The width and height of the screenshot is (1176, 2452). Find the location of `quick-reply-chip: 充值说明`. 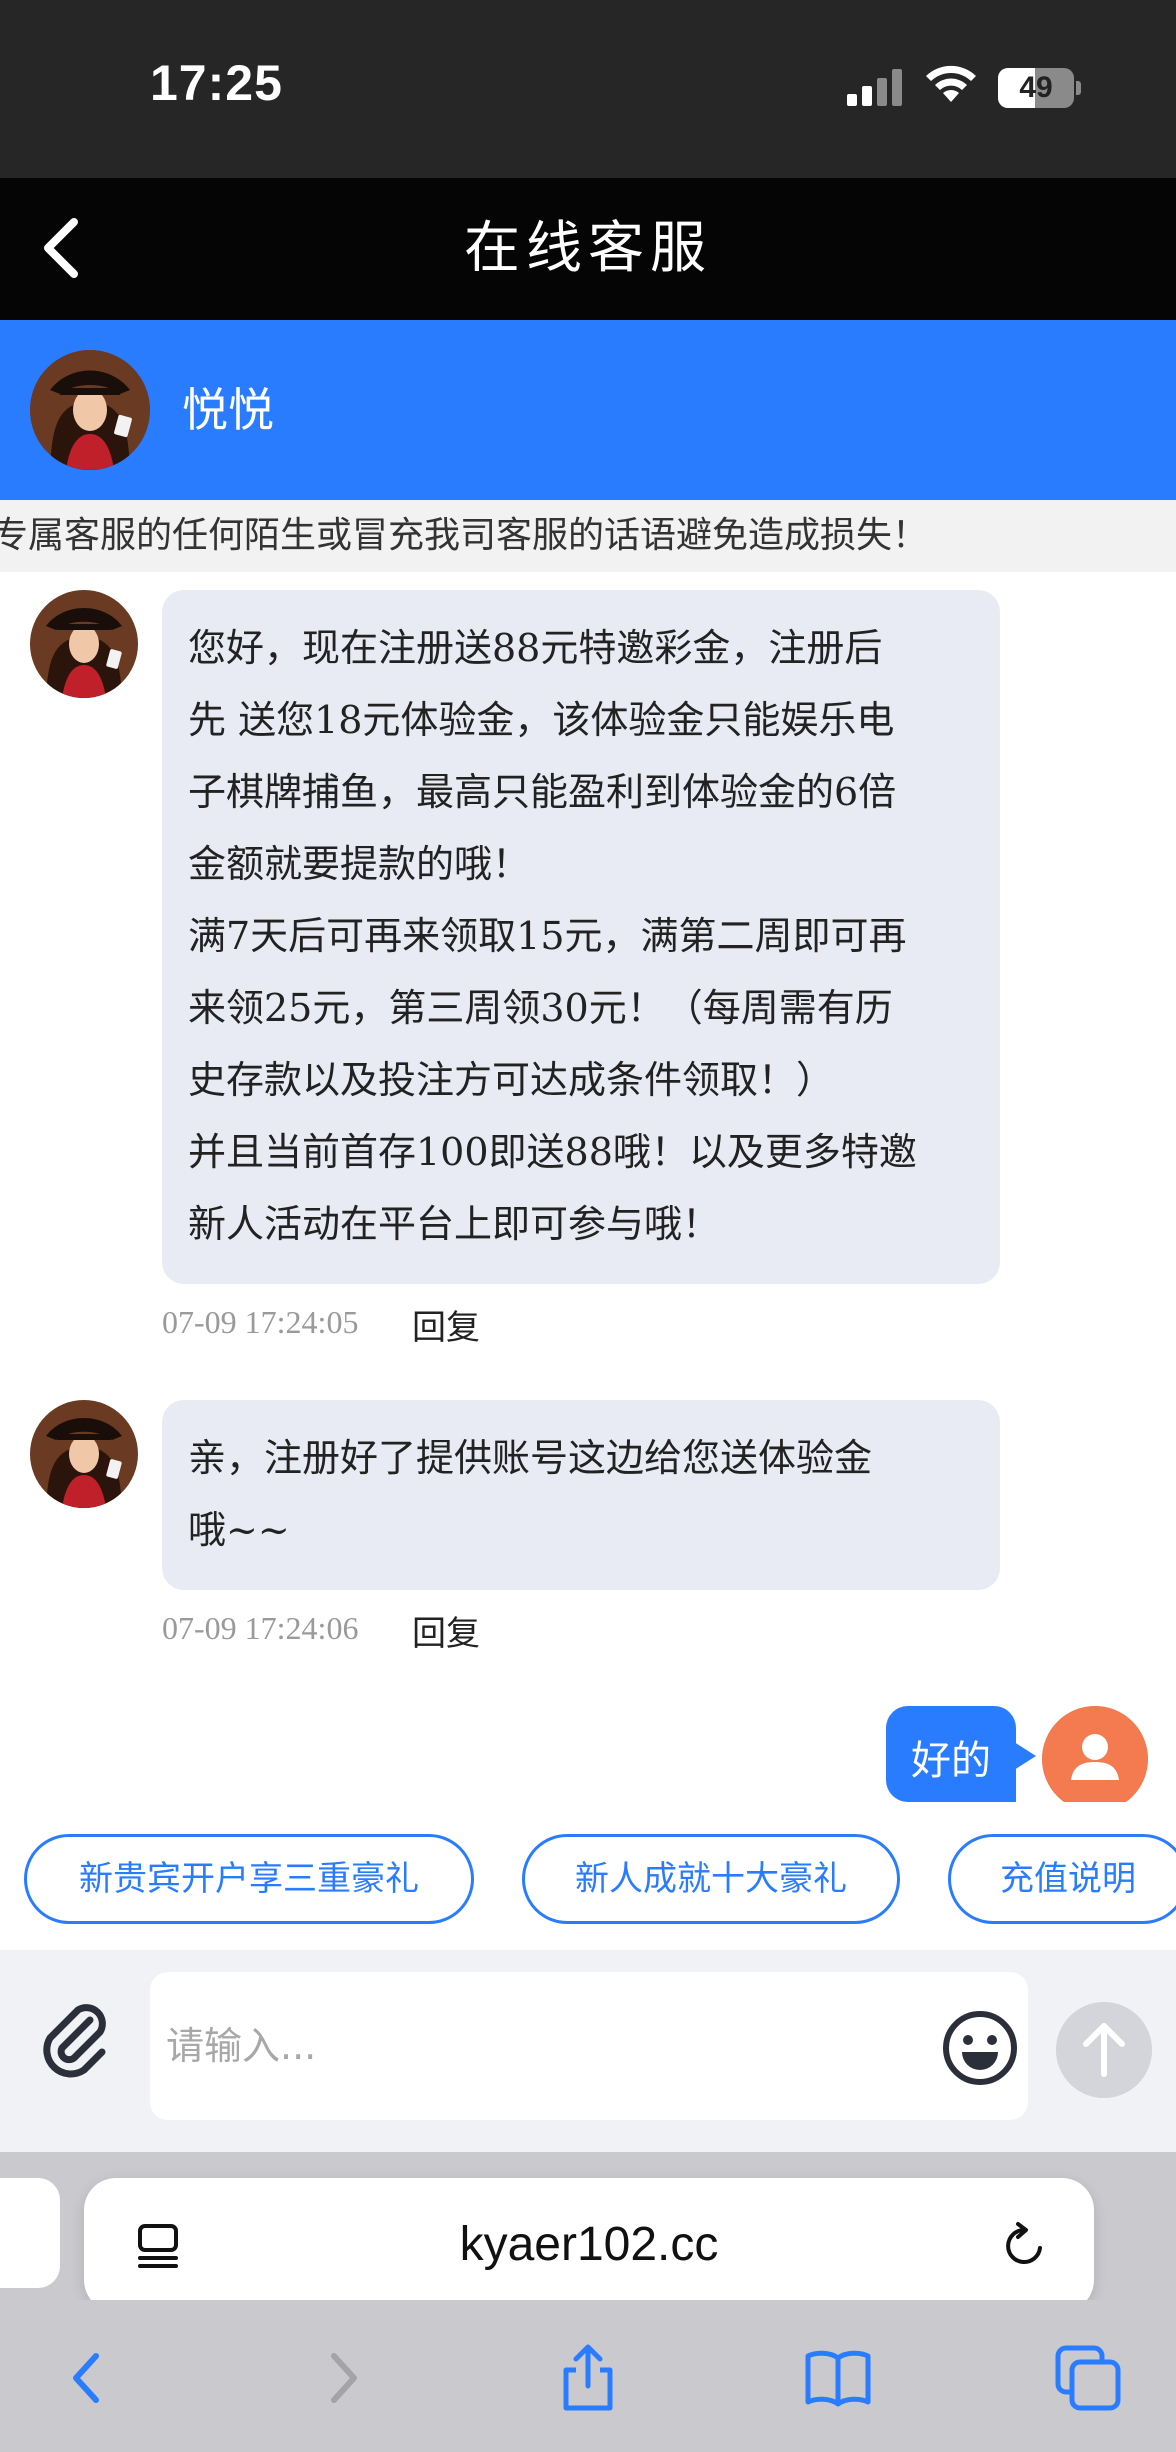

quick-reply-chip: 充值说明 is located at coordinates (1062, 1879).